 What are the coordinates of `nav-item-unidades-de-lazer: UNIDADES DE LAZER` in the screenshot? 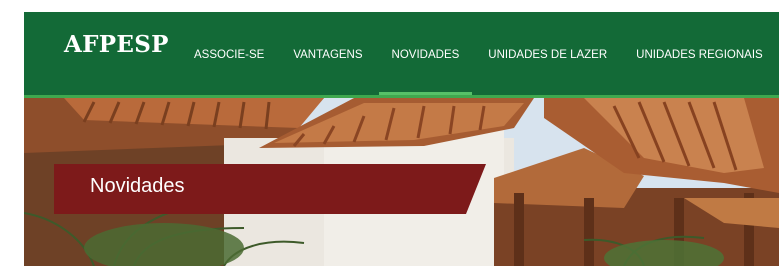 It's located at (547, 55).